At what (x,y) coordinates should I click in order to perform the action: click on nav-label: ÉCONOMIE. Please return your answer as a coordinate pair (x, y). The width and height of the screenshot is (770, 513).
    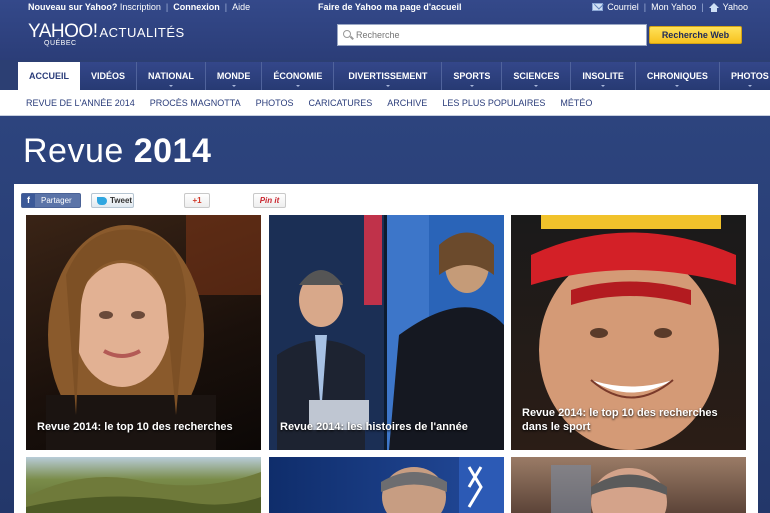
    Looking at the image, I should click on (298, 76).